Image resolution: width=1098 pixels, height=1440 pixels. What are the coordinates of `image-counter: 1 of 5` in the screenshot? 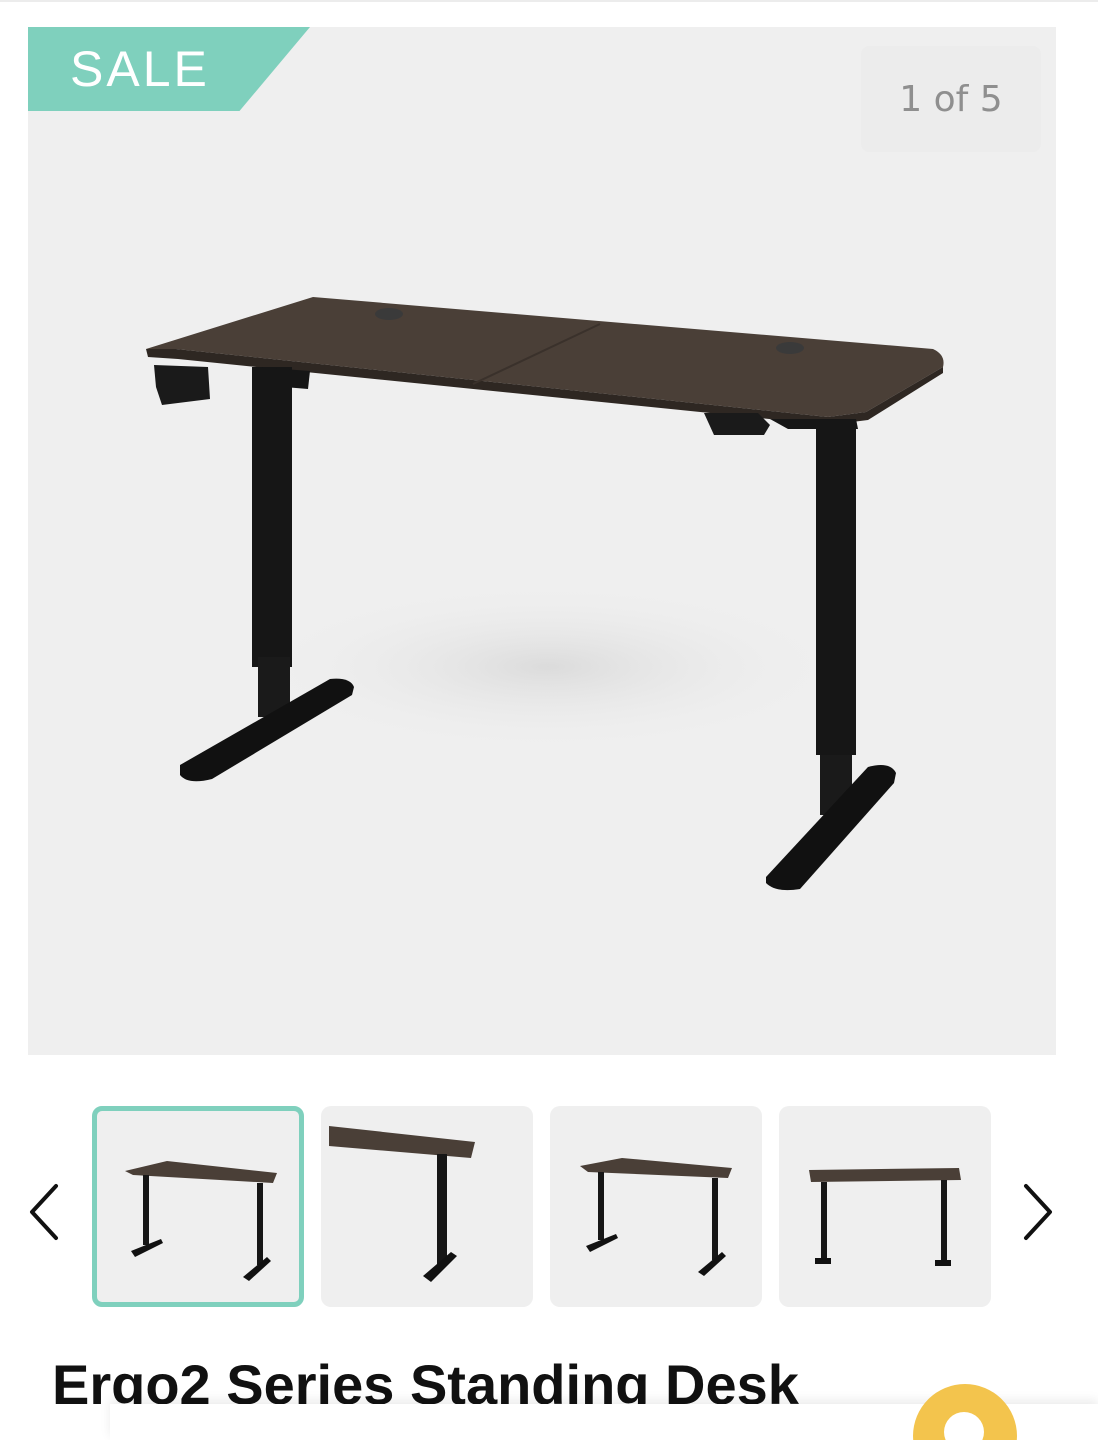 It's located at (951, 99).